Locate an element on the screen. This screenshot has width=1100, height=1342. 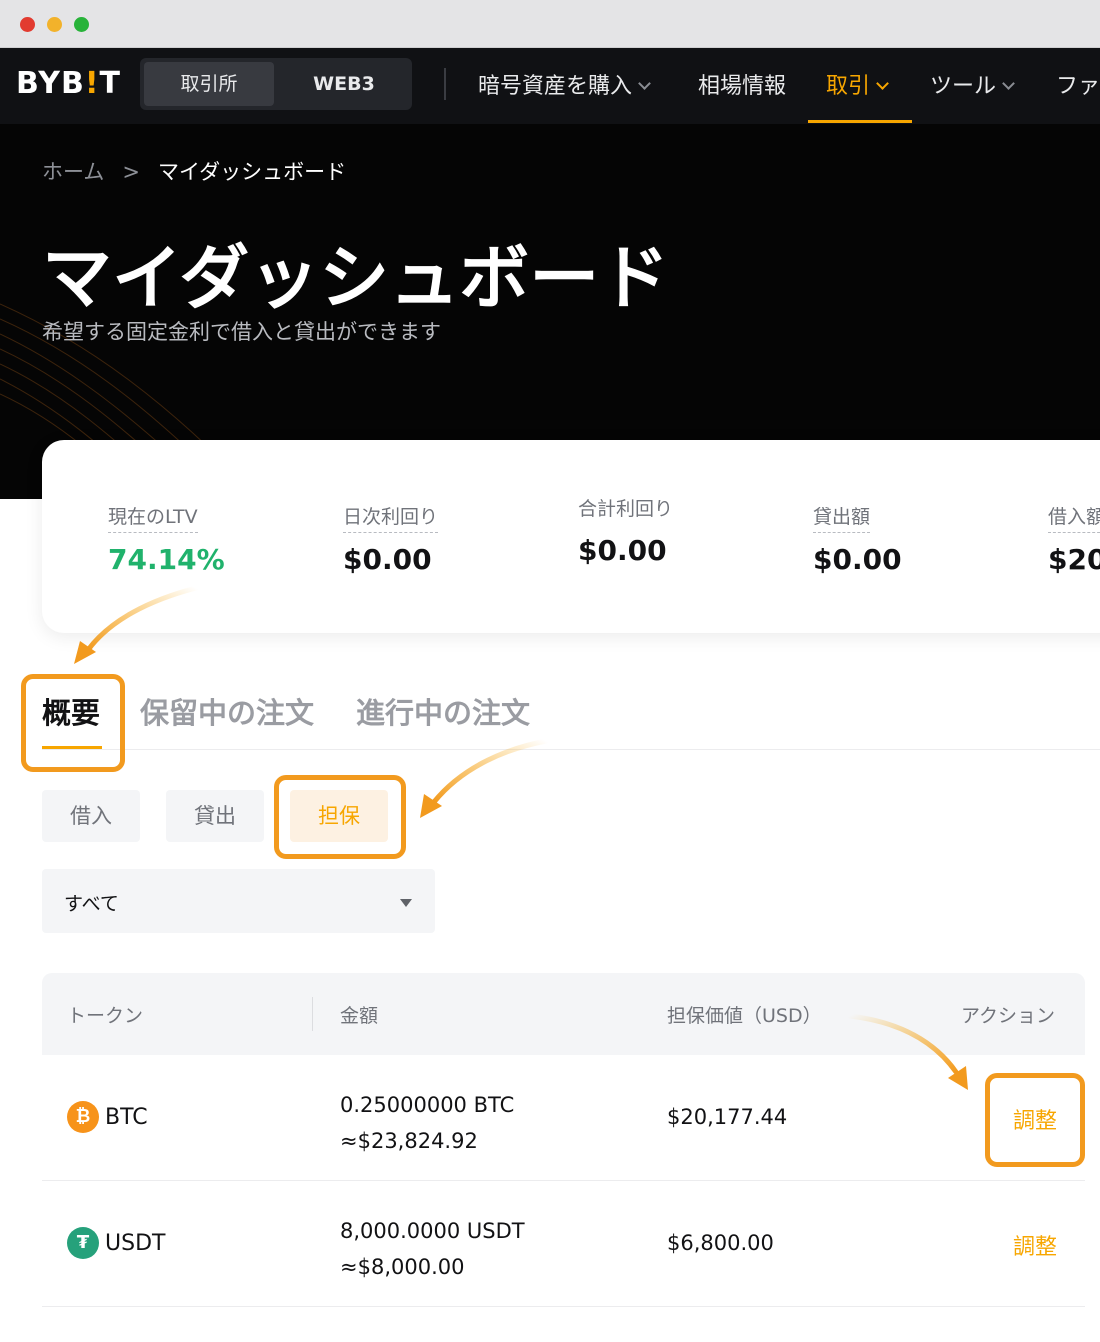
logo-text-bang: ! is located at coordinates (92, 83).